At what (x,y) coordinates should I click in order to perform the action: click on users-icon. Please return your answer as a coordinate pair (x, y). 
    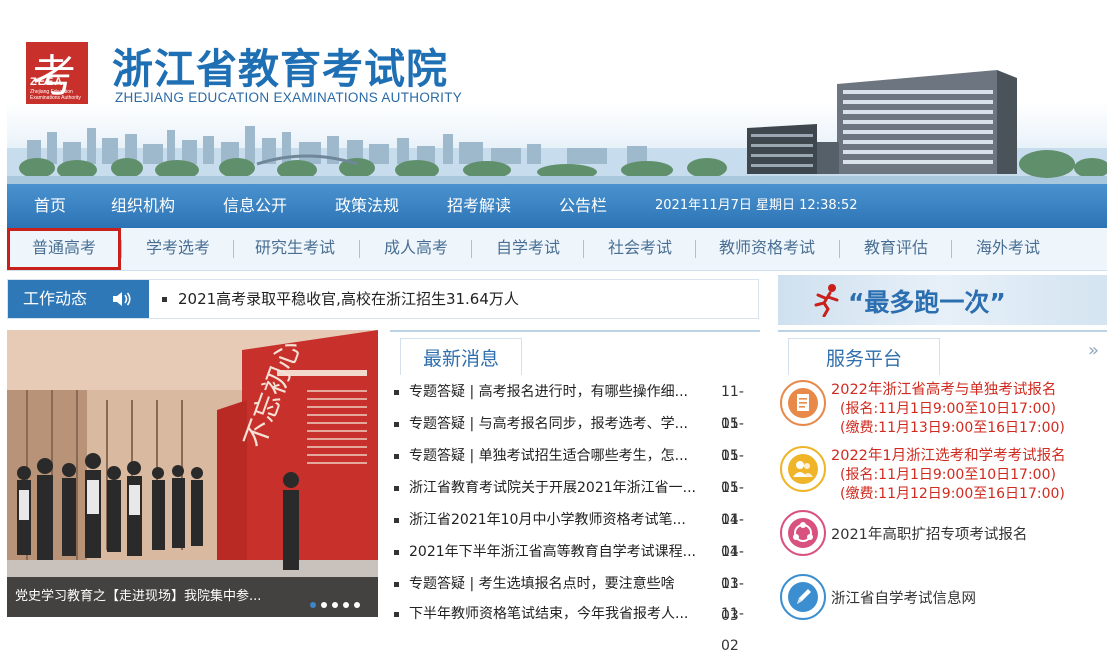
    Looking at the image, I should click on (803, 469).